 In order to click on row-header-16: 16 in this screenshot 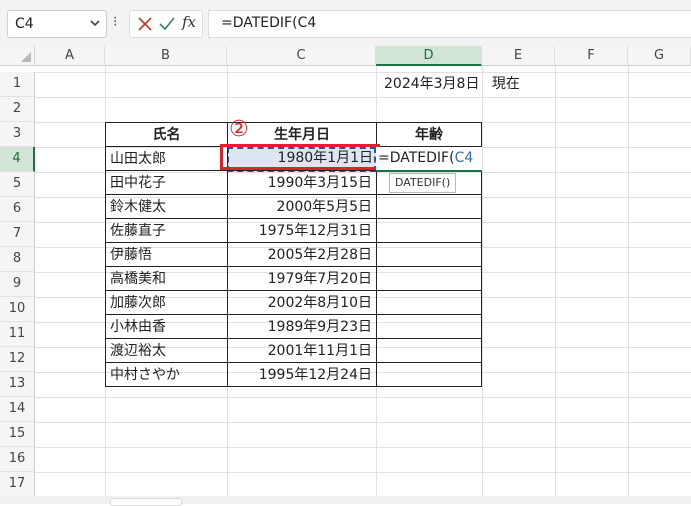, I will do `click(17, 459)`.